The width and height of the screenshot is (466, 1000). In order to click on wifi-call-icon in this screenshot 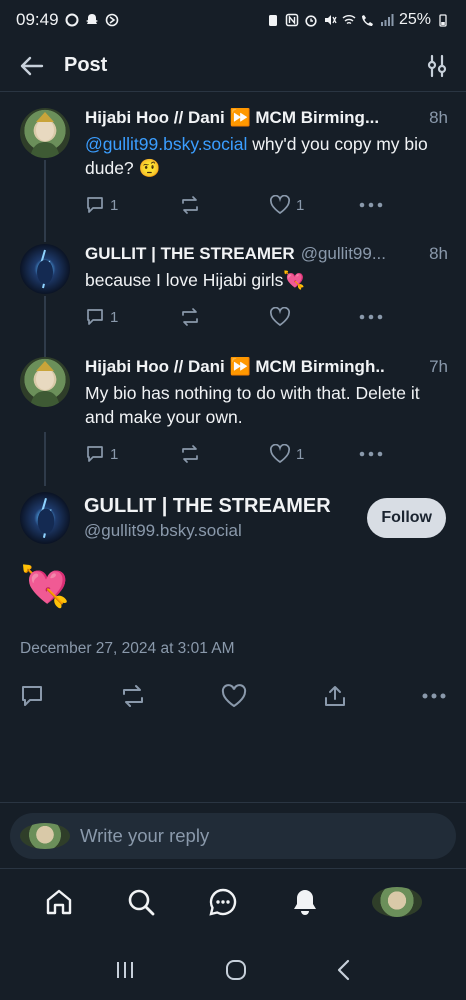, I will do `click(367, 20)`.